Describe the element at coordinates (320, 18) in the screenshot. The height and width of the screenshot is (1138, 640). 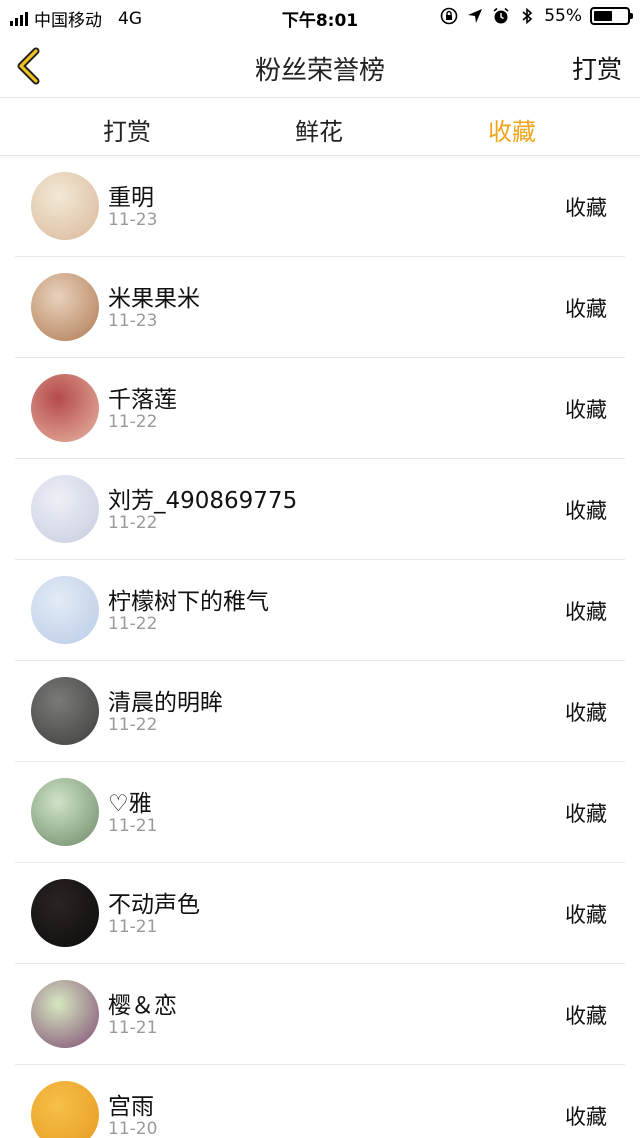
I see `status-bar: 中国移动 4G 下午8:01 55%` at that location.